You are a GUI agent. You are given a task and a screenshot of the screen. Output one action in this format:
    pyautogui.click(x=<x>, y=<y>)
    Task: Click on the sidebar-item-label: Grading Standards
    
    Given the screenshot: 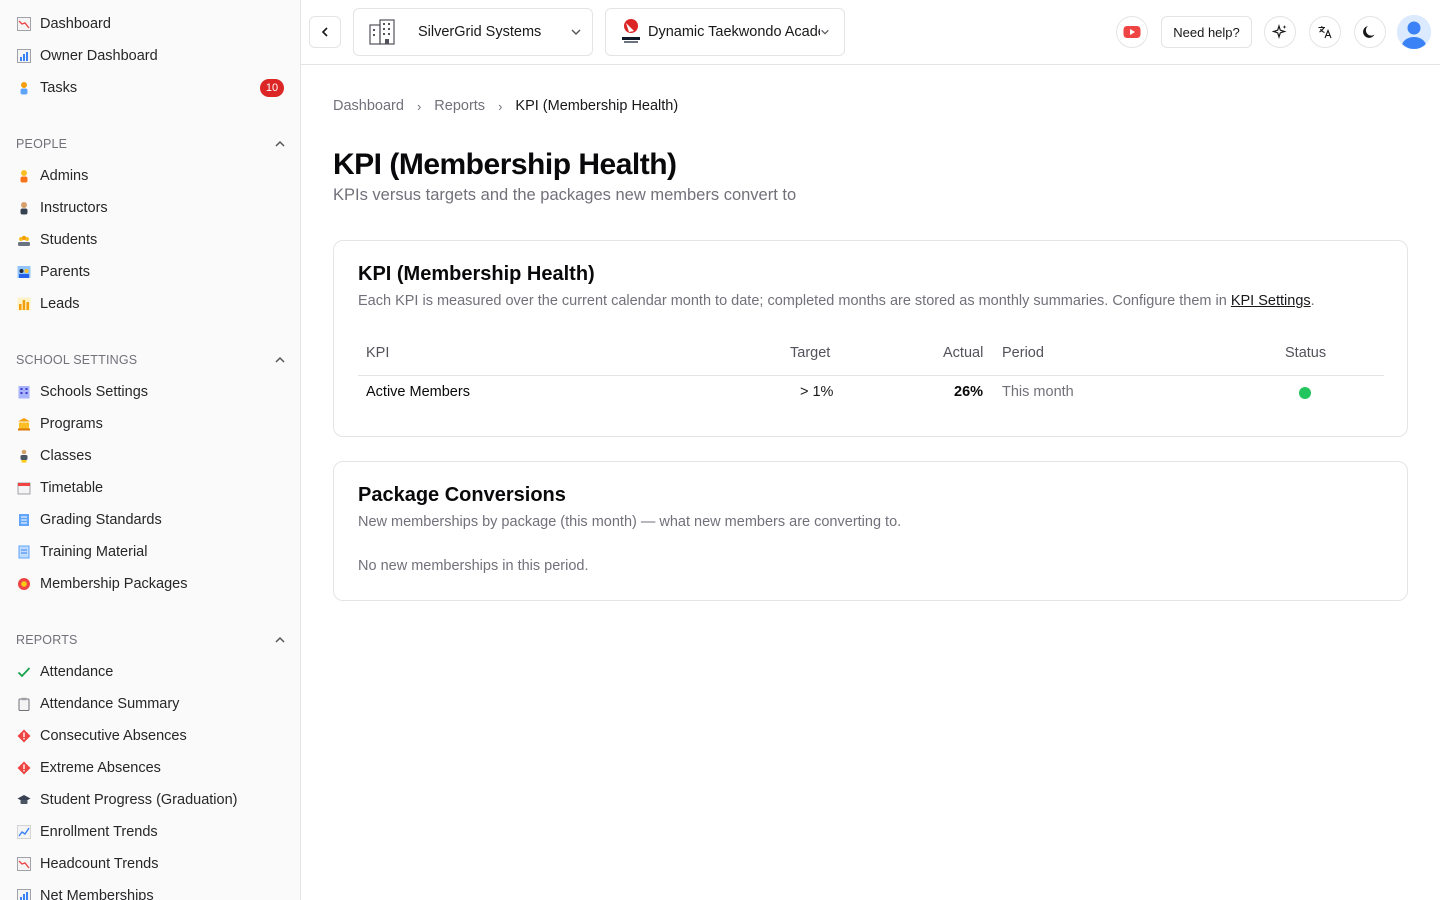 What is the action you would take?
    pyautogui.click(x=101, y=520)
    